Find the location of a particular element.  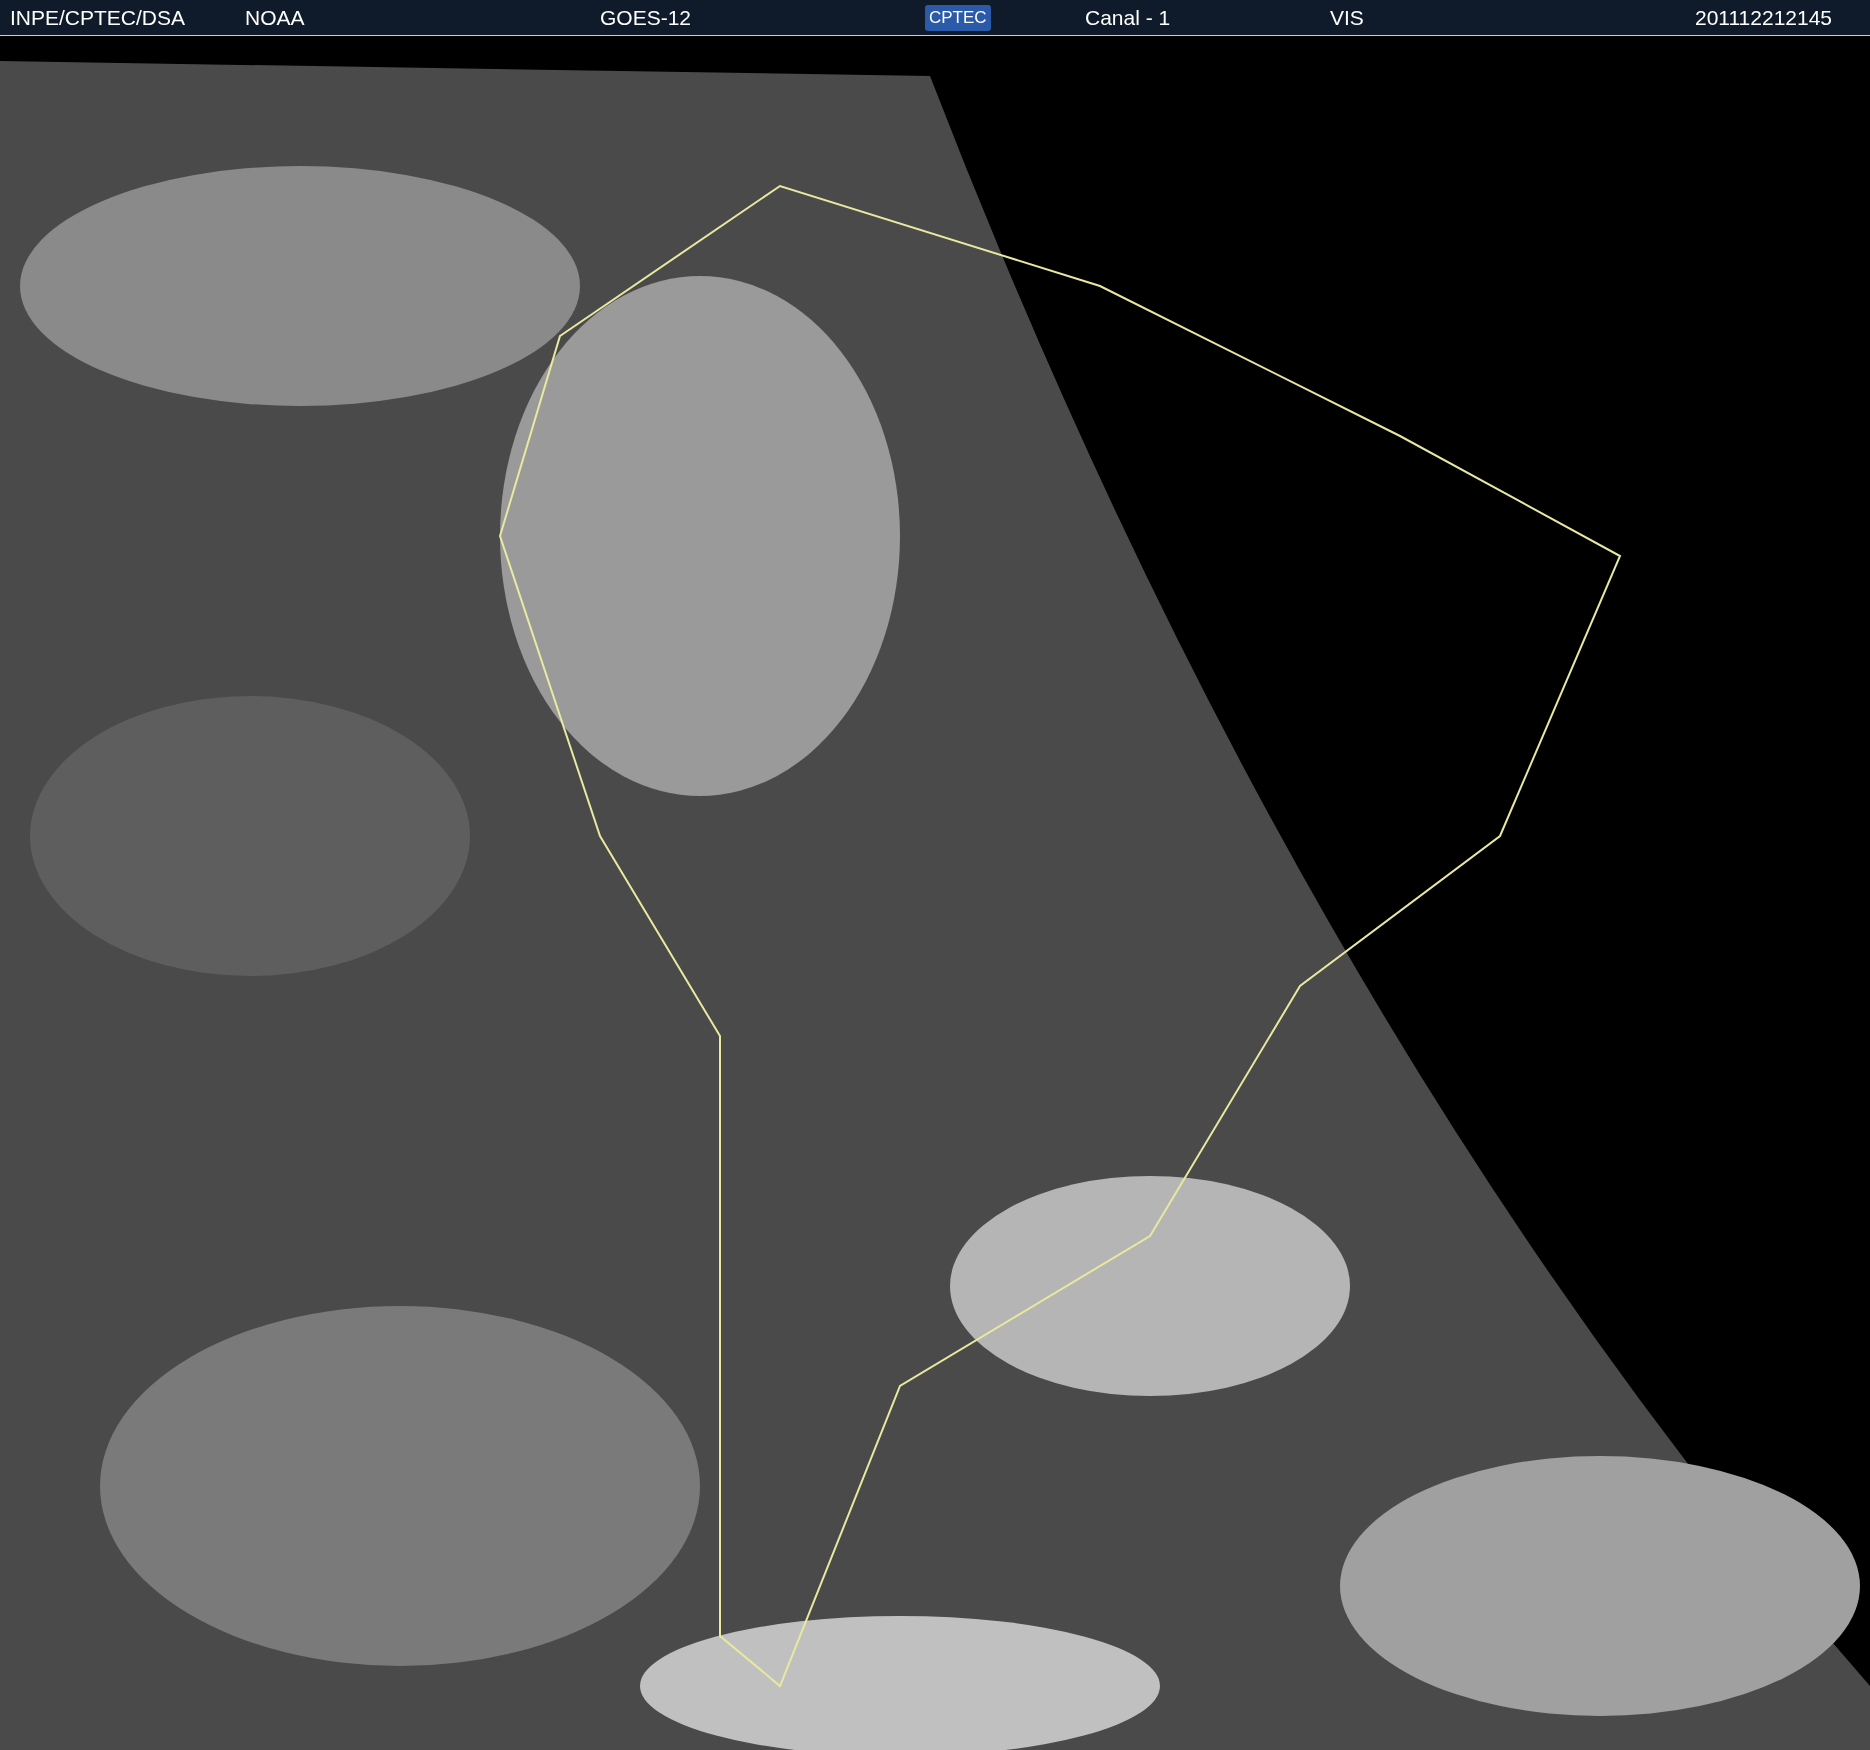

header-label: Canal - 1 is located at coordinates (1128, 17).